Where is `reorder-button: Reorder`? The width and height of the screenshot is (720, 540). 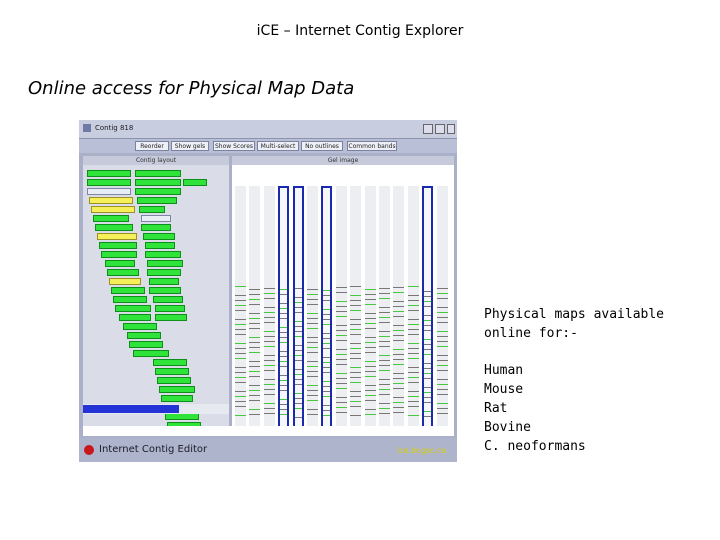 reorder-button: Reorder is located at coordinates (152, 146).